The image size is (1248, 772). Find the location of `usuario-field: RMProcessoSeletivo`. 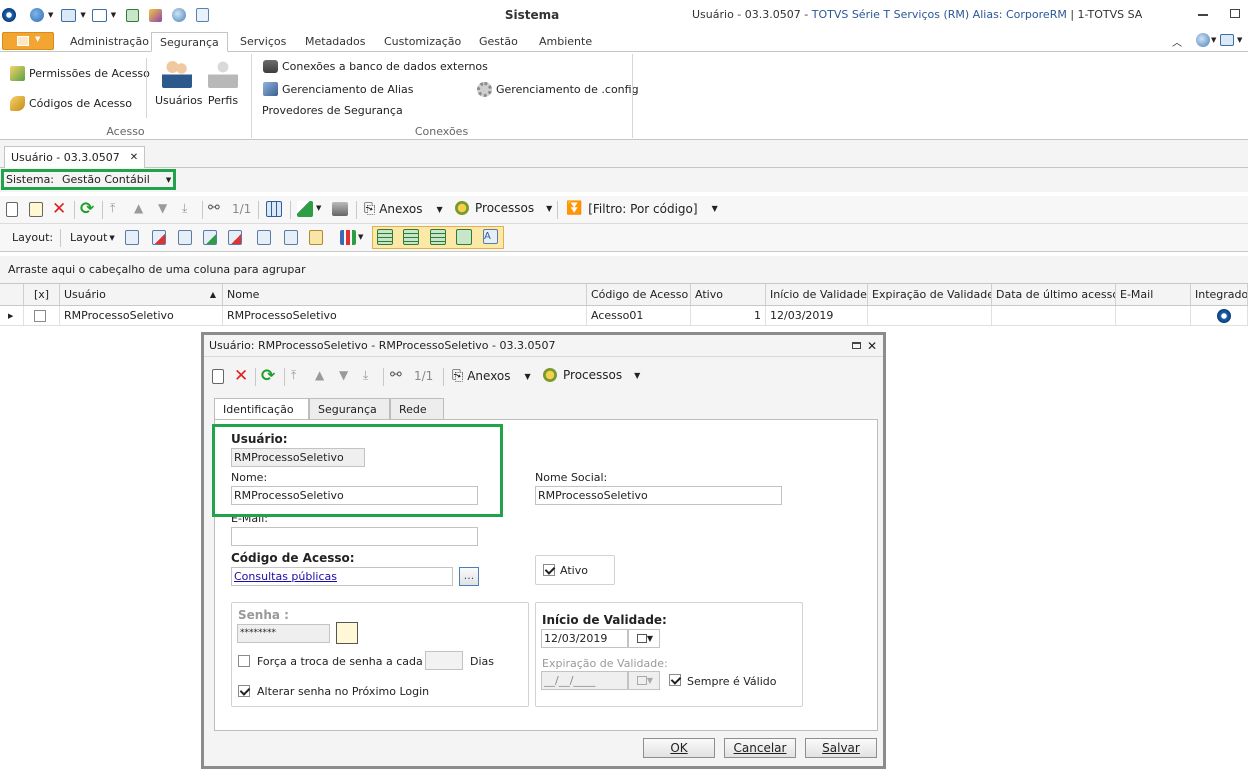

usuario-field: RMProcessoSeletivo is located at coordinates (298, 457).